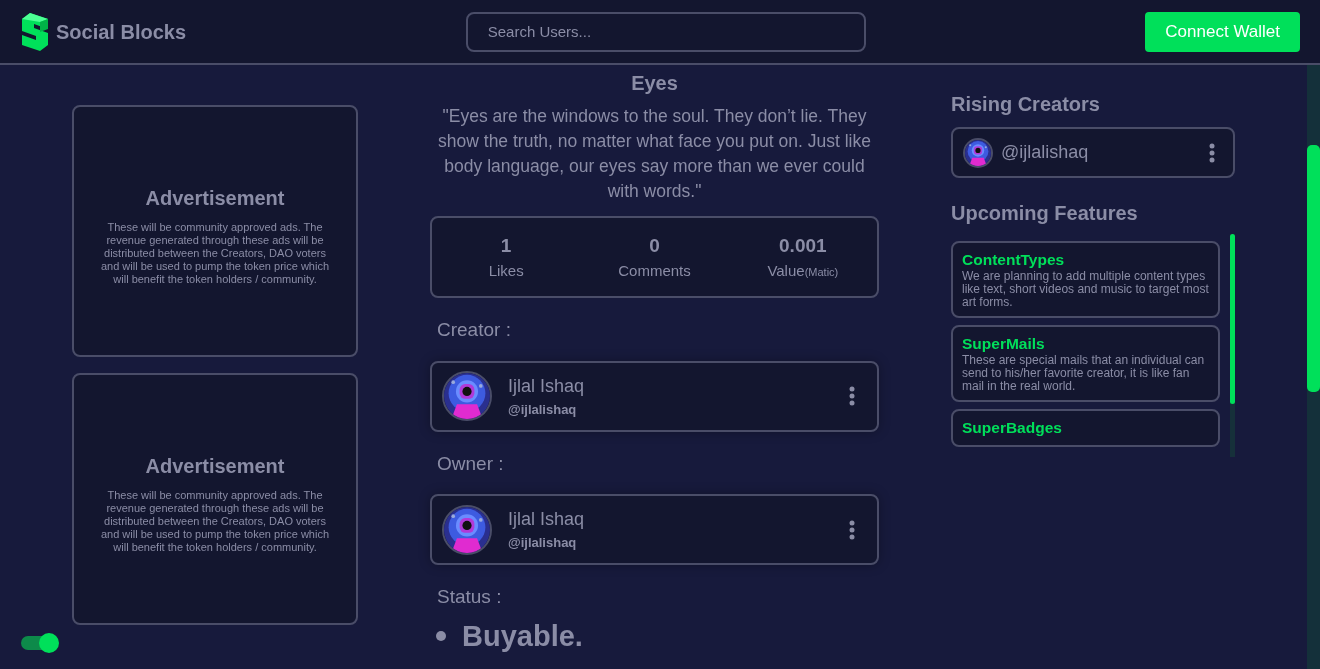 This screenshot has width=1320, height=669. I want to click on post-title: Eyes, so click(654, 83).